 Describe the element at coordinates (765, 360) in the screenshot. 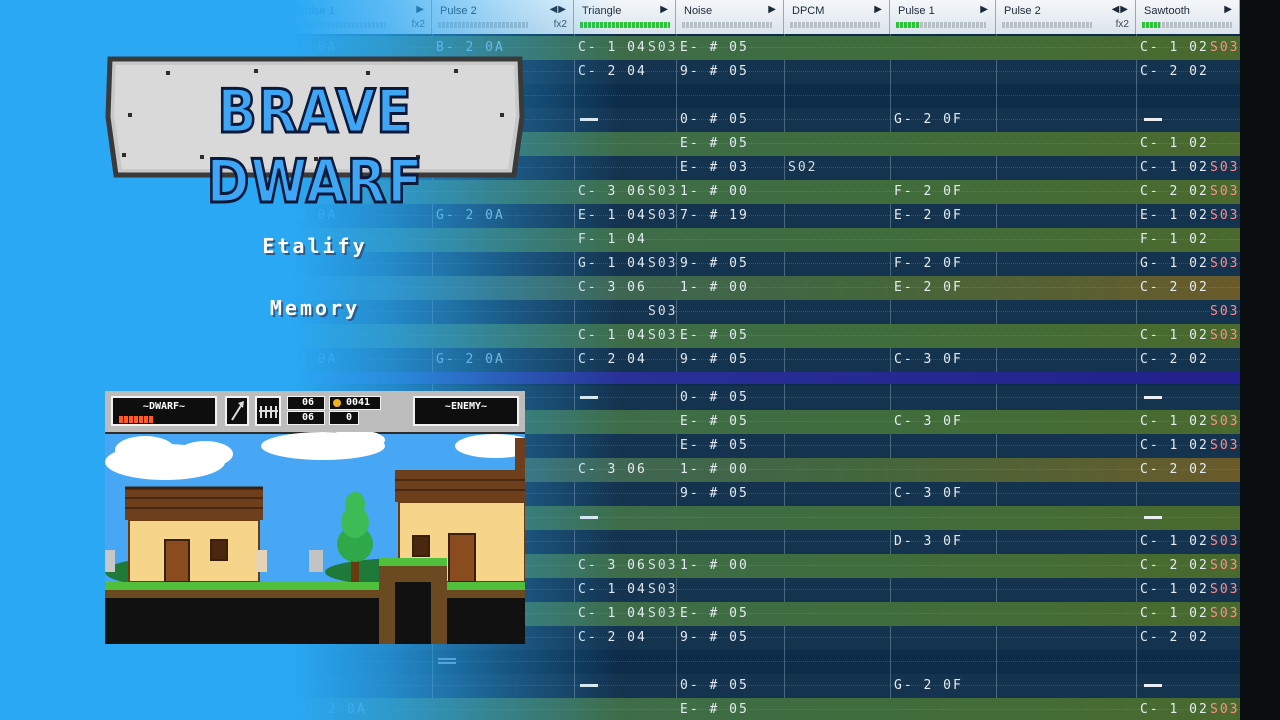

I see `pattern-row: 3 0A G- 2 0A C- 2 04 9- # 05 C- 3 0F C- 2 02` at that location.